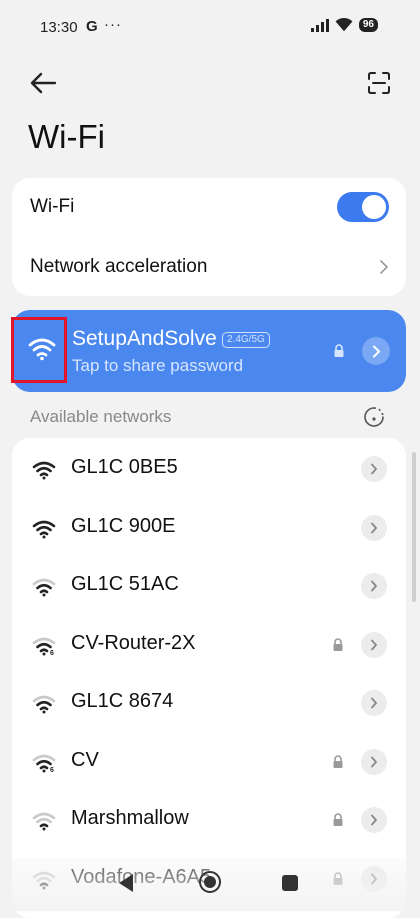 The height and width of the screenshot is (918, 420). What do you see at coordinates (246, 340) in the screenshot?
I see `band-badge: 2.4G/5G` at bounding box center [246, 340].